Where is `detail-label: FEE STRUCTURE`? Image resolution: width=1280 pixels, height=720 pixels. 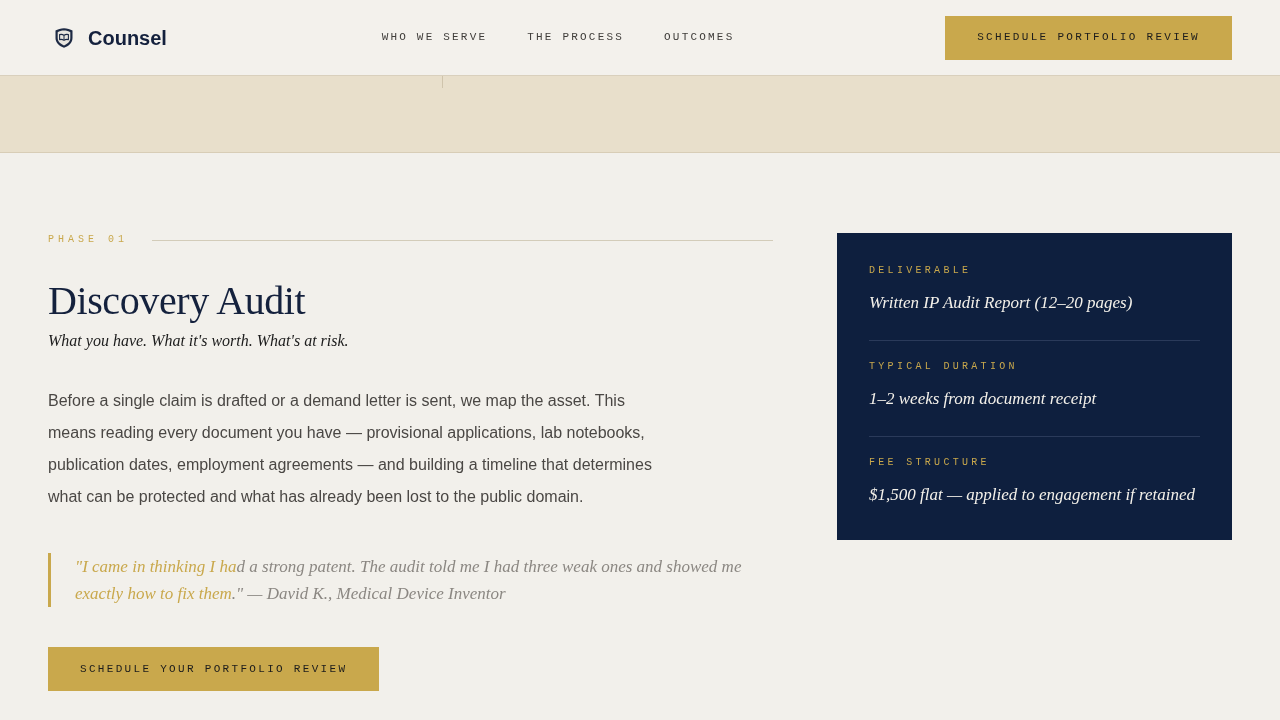 detail-label: FEE STRUCTURE is located at coordinates (930, 463).